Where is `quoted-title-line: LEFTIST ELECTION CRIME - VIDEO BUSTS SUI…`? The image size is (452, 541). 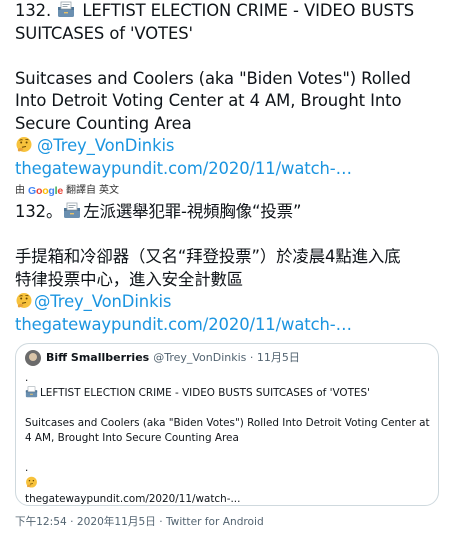 quoted-title-line: LEFTIST ELECTION CRIME - VIDEO BUSTS SUI… is located at coordinates (227, 393).